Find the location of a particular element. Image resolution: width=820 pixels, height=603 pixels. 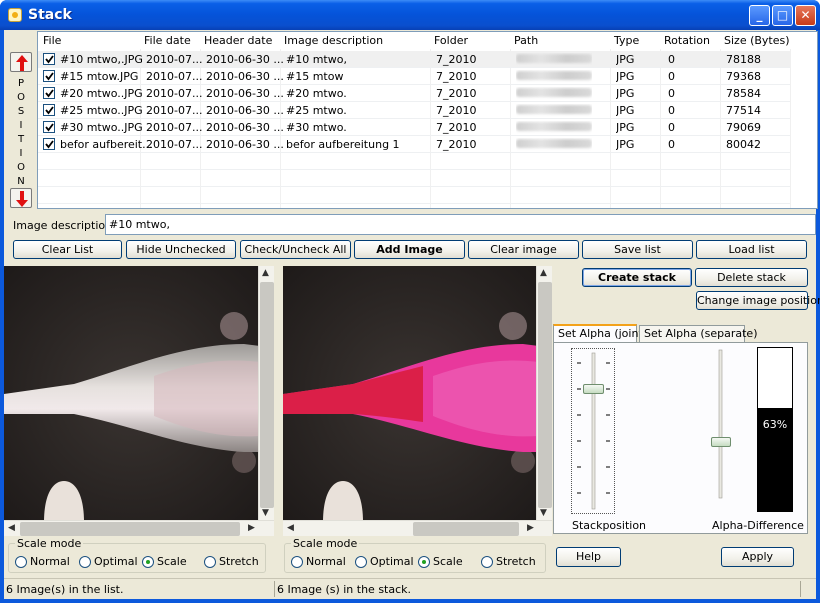

position-bar: P O S I T I O N is located at coordinates (20, 121).